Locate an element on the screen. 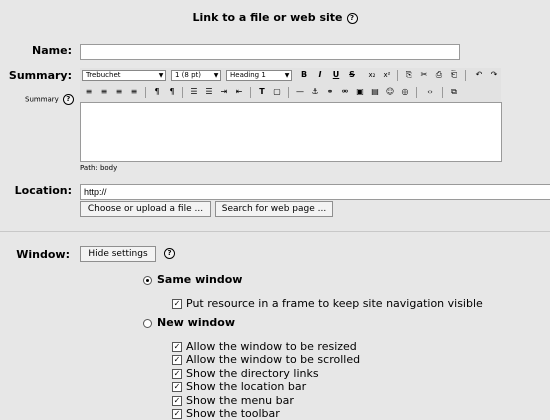 The height and width of the screenshot is (420, 550). location-bar-option: ✓ Show the location bar is located at coordinates (239, 386).